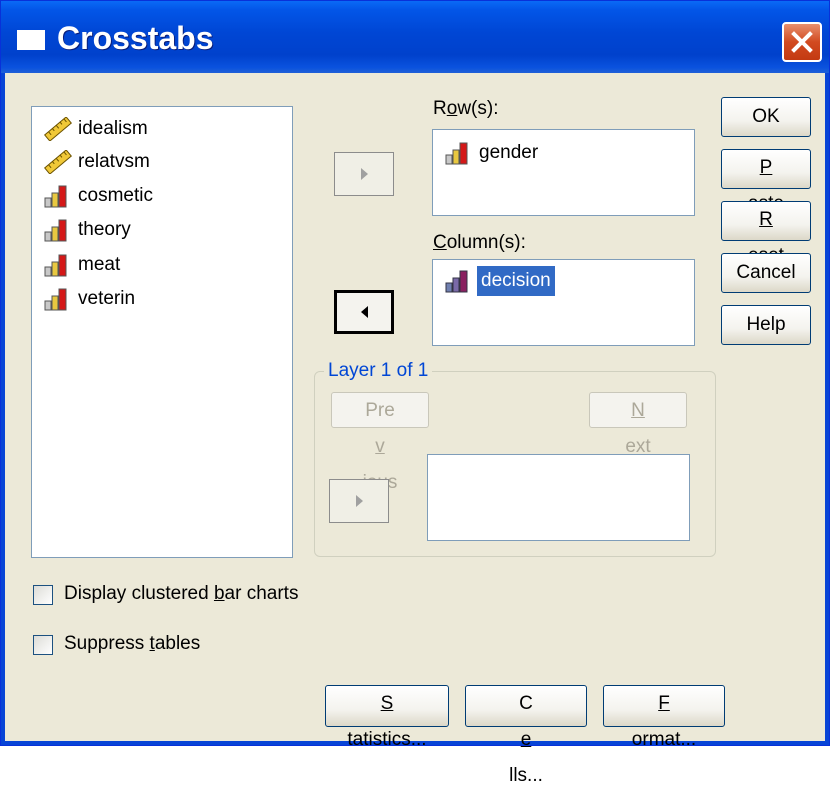  I want to click on suppress-tables-label: Suppress tables, so click(132, 643).